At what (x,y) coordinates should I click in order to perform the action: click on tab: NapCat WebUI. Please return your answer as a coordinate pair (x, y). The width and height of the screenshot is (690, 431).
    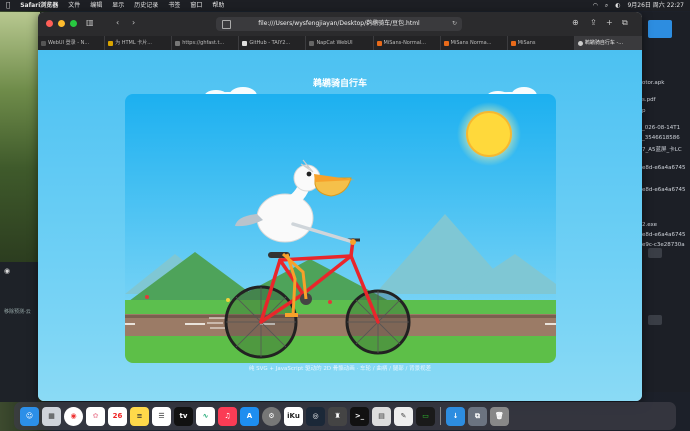
    Looking at the image, I should click on (340, 43).